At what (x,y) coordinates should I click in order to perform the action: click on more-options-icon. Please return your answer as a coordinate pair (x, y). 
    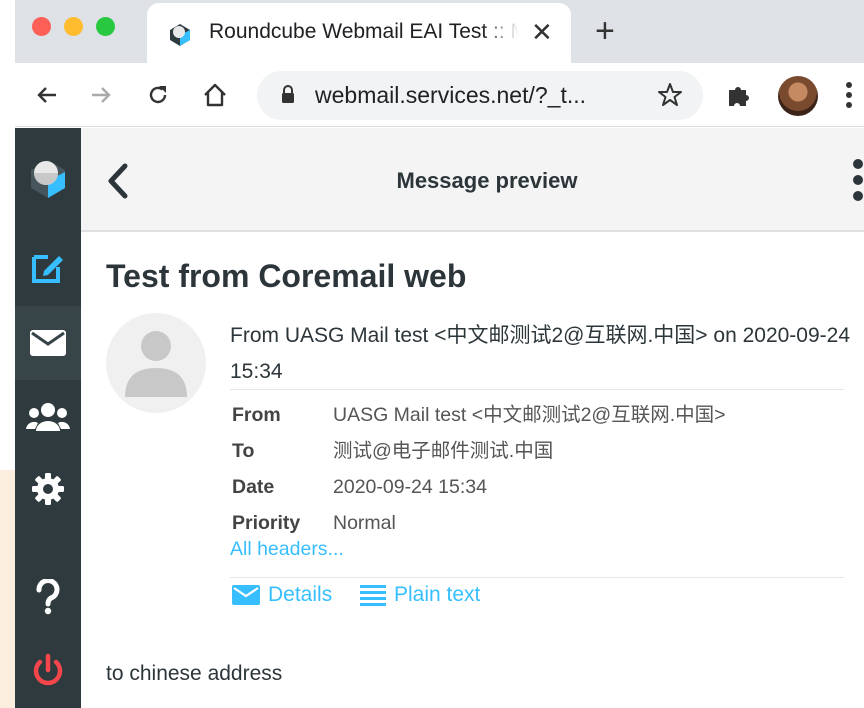
    Looking at the image, I should click on (857, 180).